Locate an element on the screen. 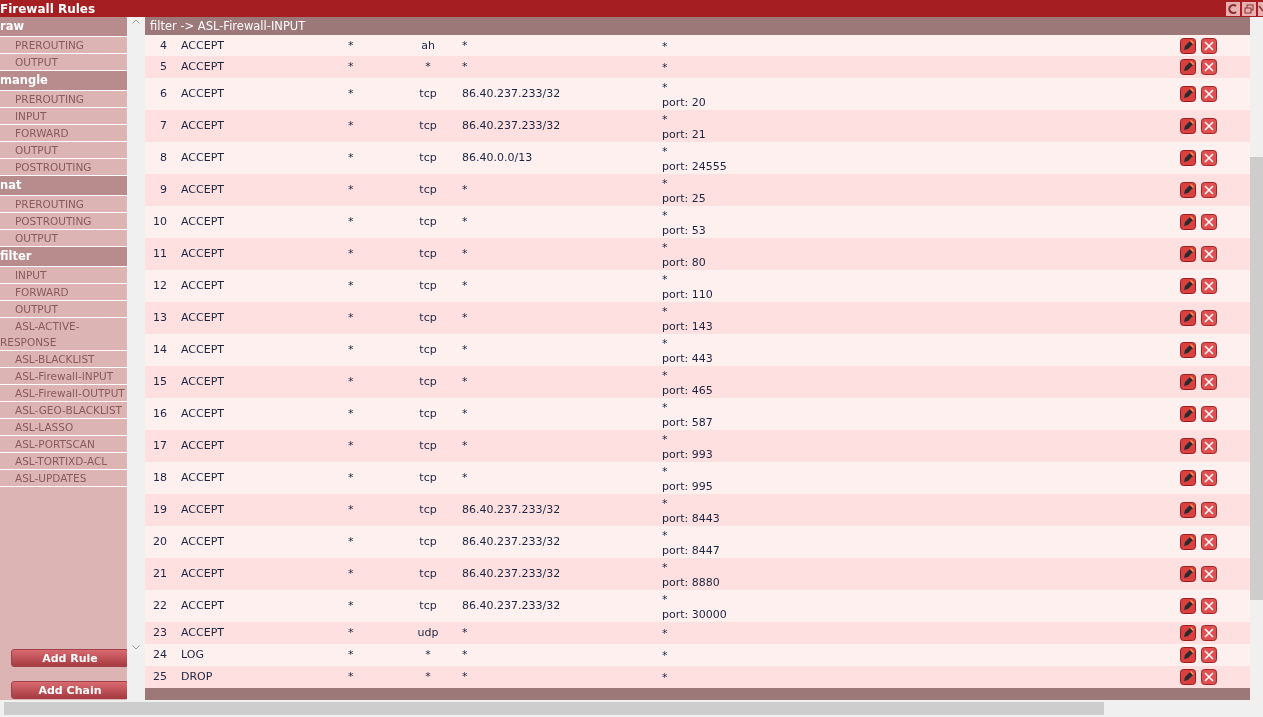 The image size is (1263, 717). rule-row: 15 ACCEPT * tcp * * port: 465 is located at coordinates (697, 382).